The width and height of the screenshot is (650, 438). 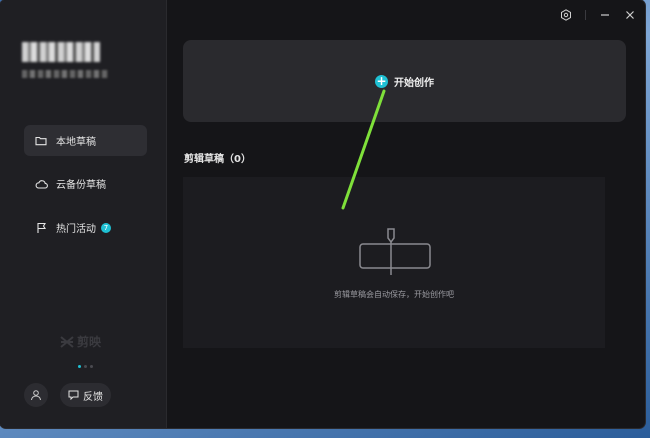 I want to click on plus-icon: +, so click(x=381, y=81).